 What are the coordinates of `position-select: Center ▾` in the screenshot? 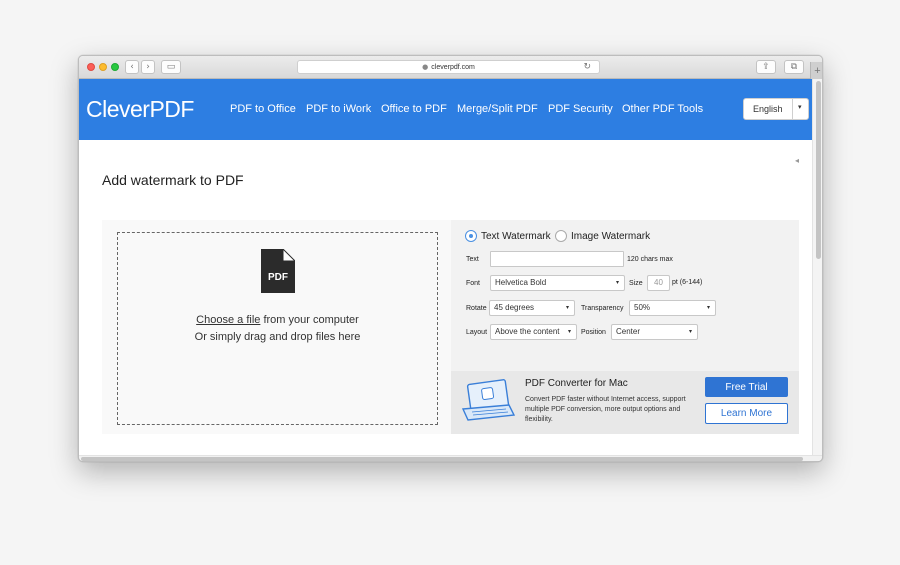 It's located at (654, 332).